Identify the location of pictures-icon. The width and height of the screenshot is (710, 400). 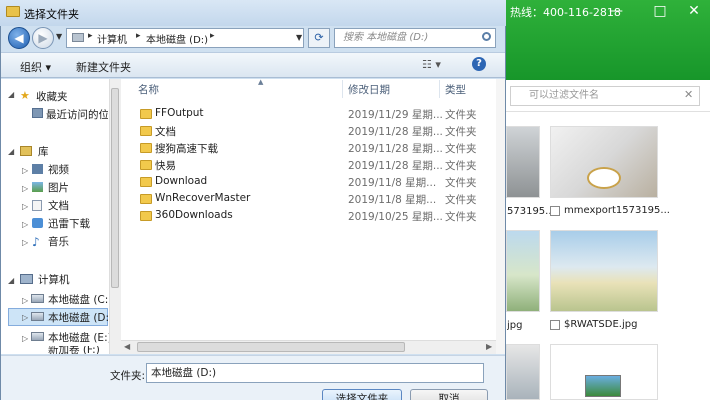
(37, 187).